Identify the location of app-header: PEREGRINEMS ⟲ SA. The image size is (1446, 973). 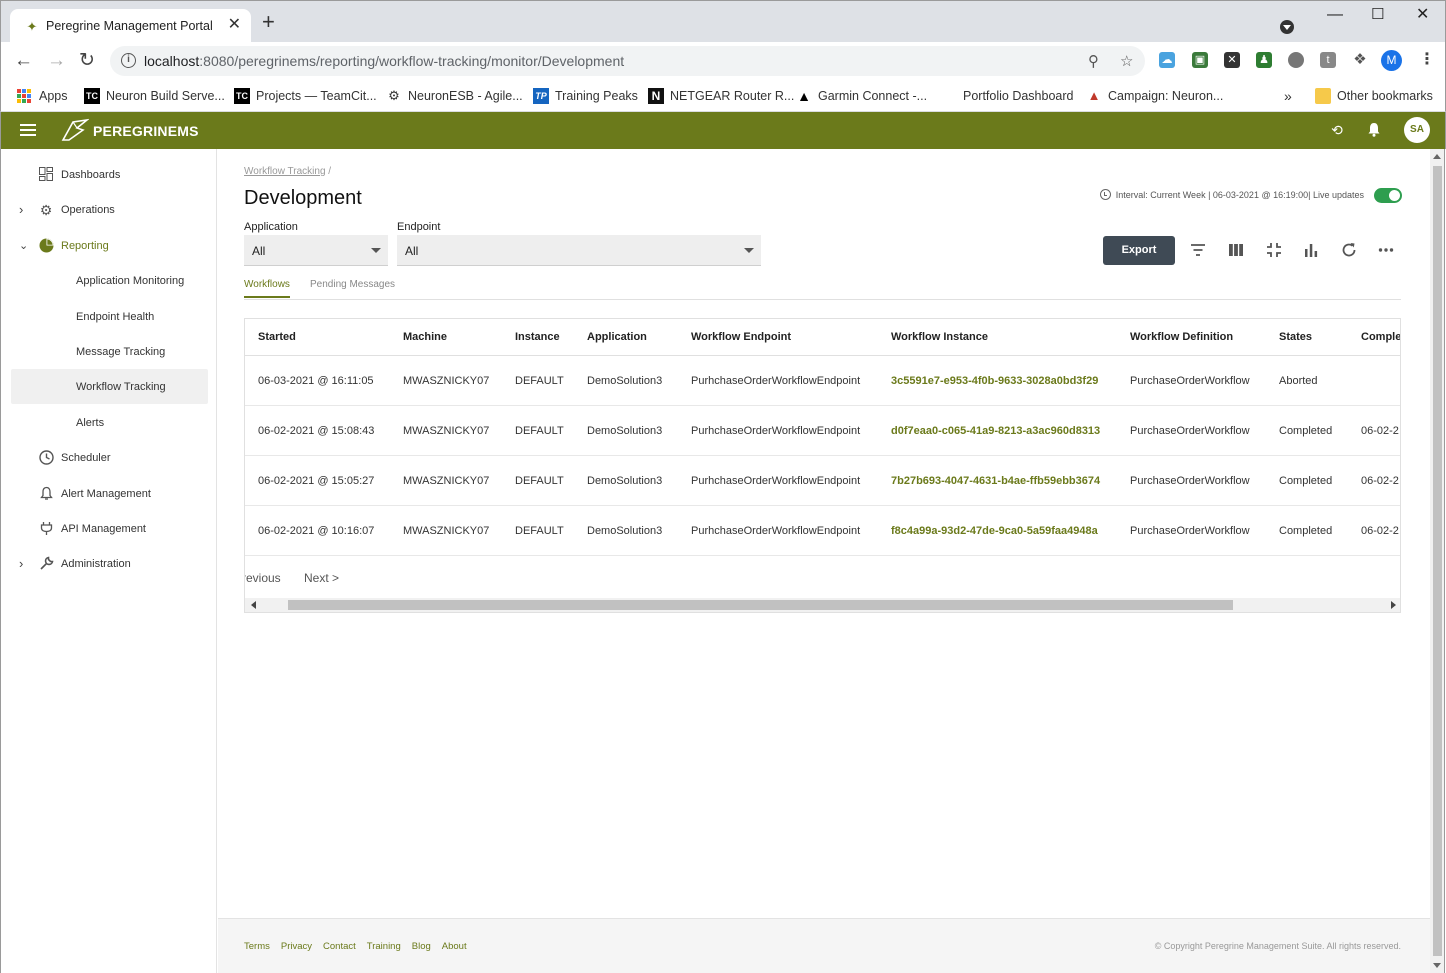
(723, 130).